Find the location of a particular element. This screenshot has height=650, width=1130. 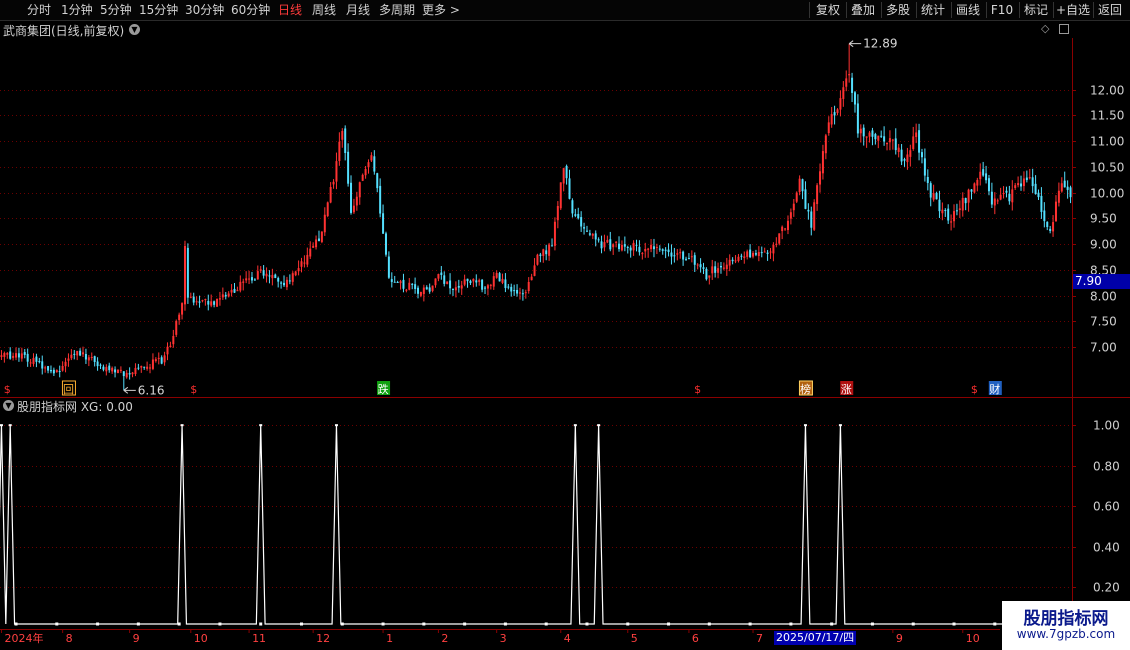

tab-timeframe-1min: 1分钟 is located at coordinates (77, 10).